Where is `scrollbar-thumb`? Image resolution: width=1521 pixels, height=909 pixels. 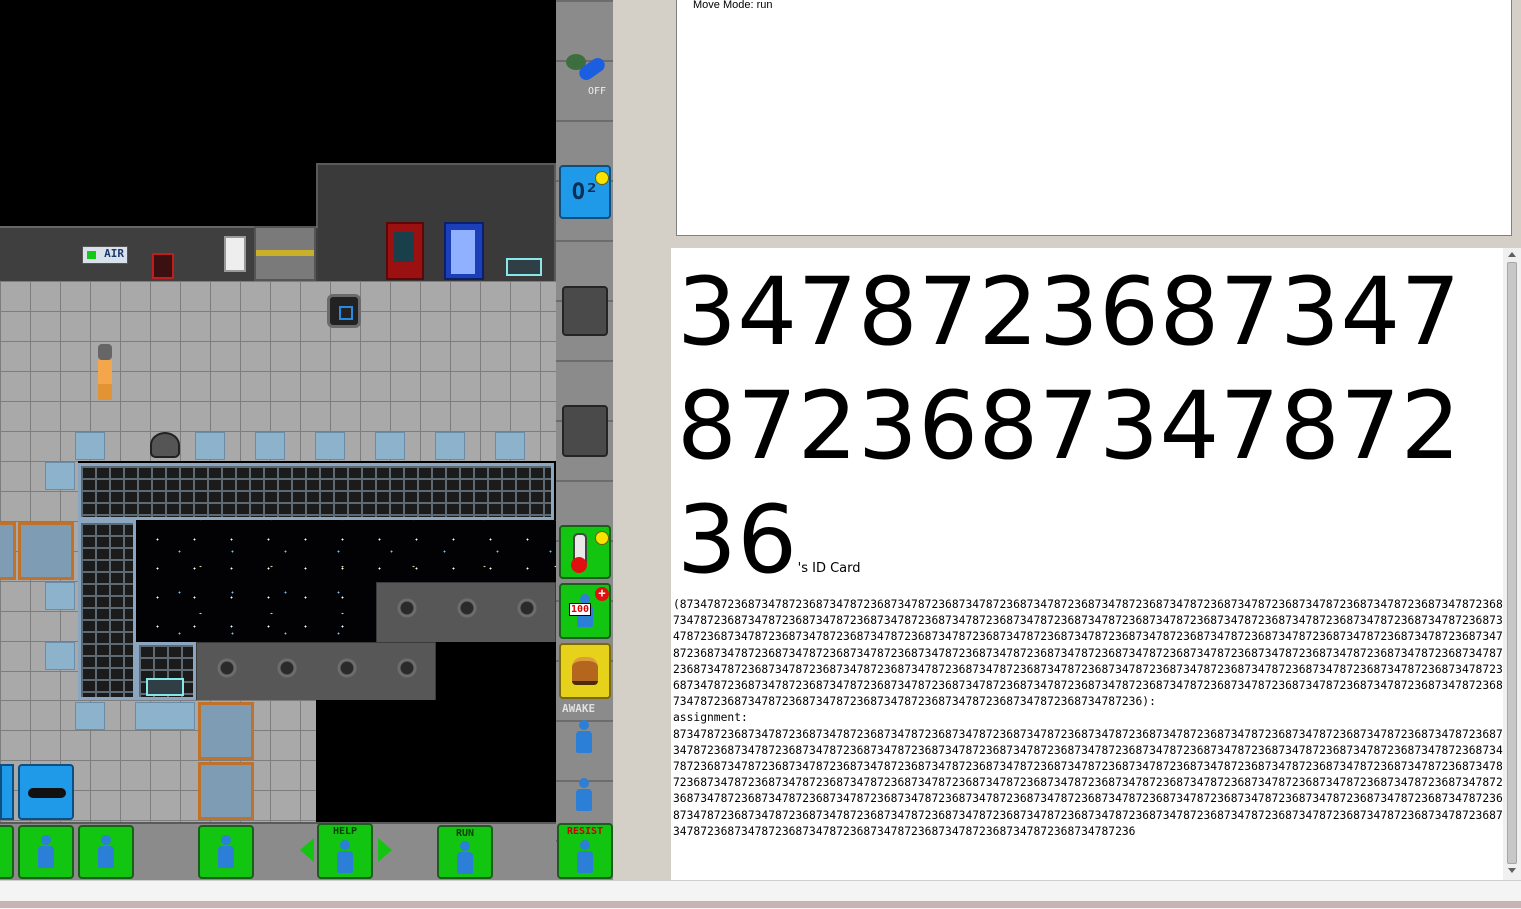 scrollbar-thumb is located at coordinates (1512, 563).